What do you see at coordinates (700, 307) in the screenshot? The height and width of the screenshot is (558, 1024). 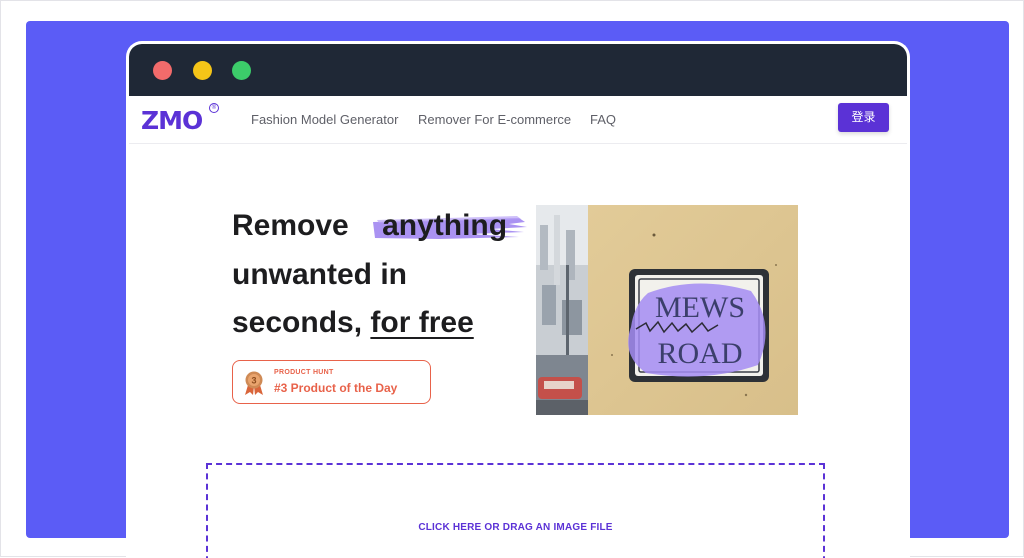 I see `sign-word-mews: MEWS` at bounding box center [700, 307].